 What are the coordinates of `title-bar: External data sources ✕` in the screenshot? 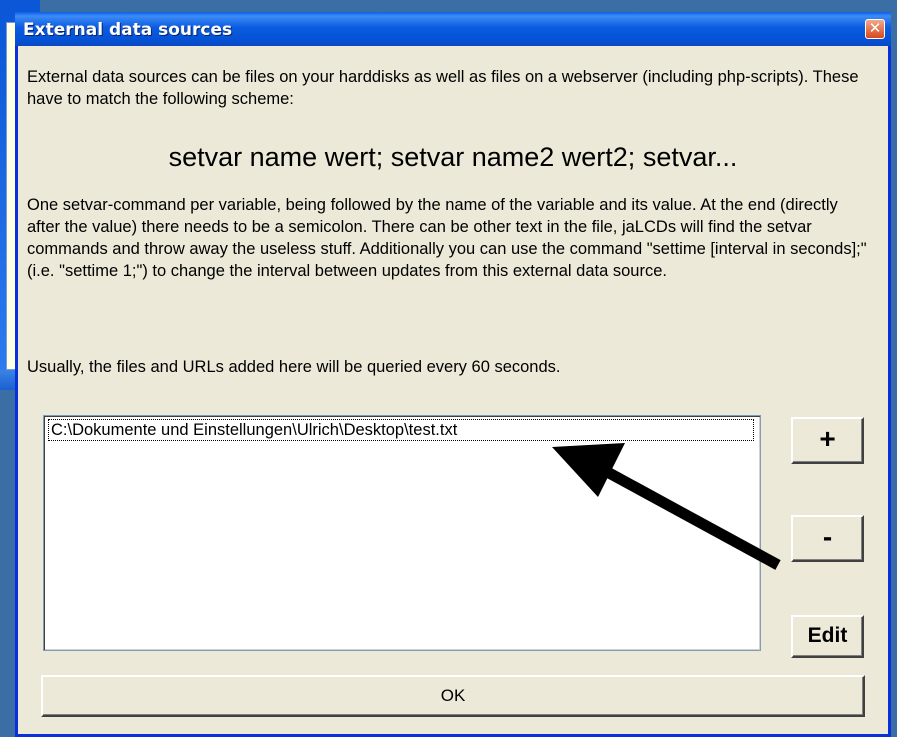 It's located at (453, 29).